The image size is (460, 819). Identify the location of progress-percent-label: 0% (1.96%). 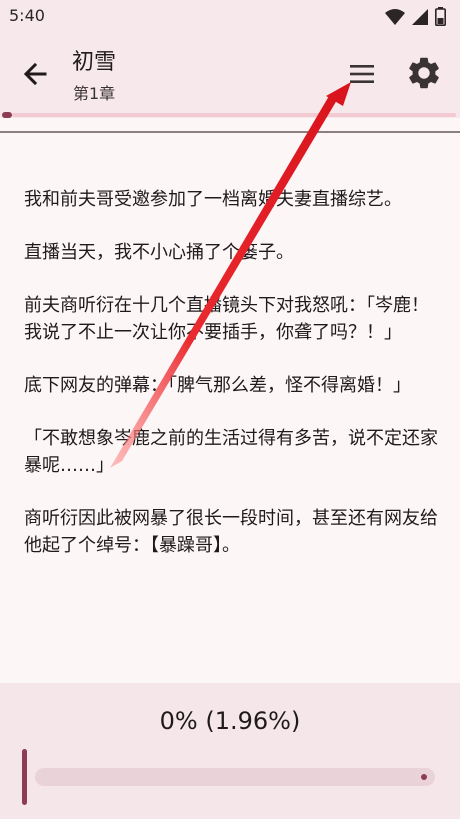
(230, 721).